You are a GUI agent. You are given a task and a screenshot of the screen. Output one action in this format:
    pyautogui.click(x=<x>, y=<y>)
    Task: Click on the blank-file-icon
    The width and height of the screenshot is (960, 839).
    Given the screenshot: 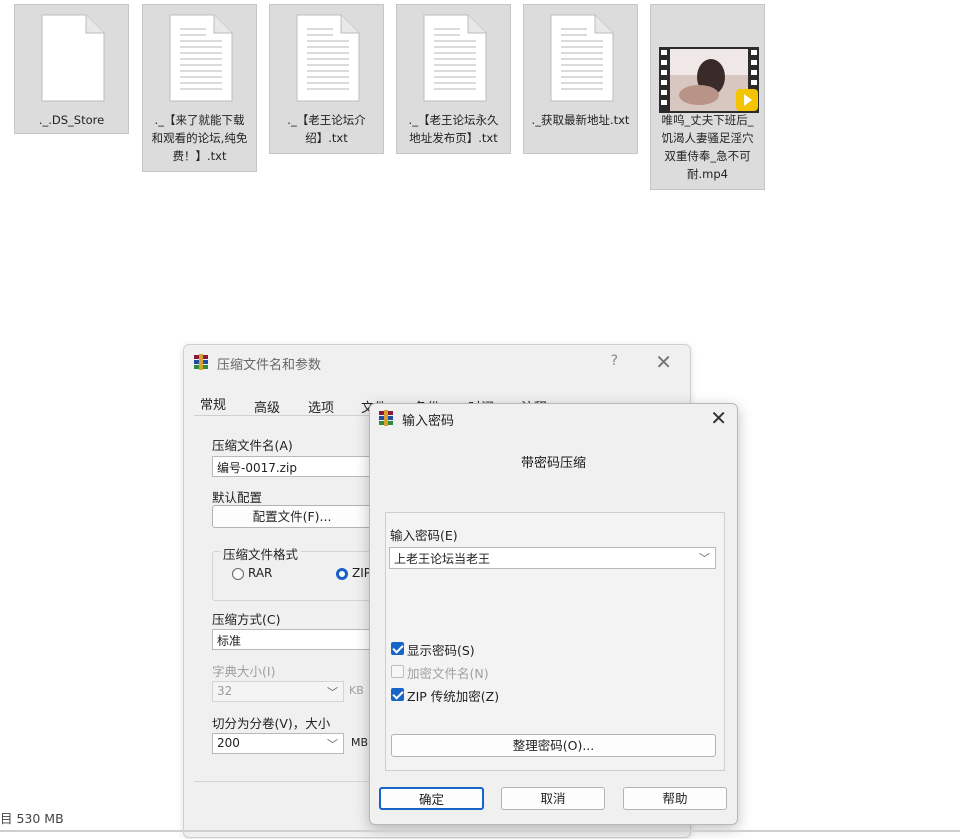 What is the action you would take?
    pyautogui.click(x=72, y=58)
    